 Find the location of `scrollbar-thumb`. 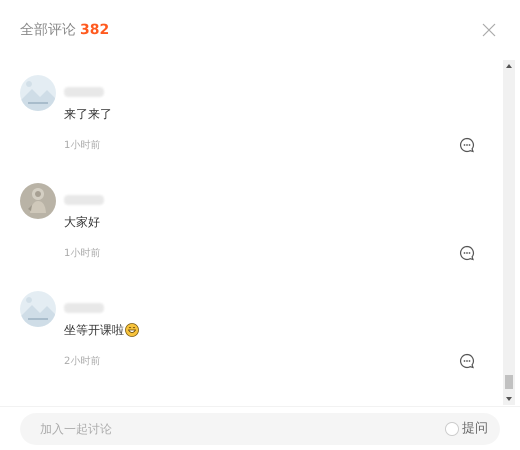

scrollbar-thumb is located at coordinates (509, 382).